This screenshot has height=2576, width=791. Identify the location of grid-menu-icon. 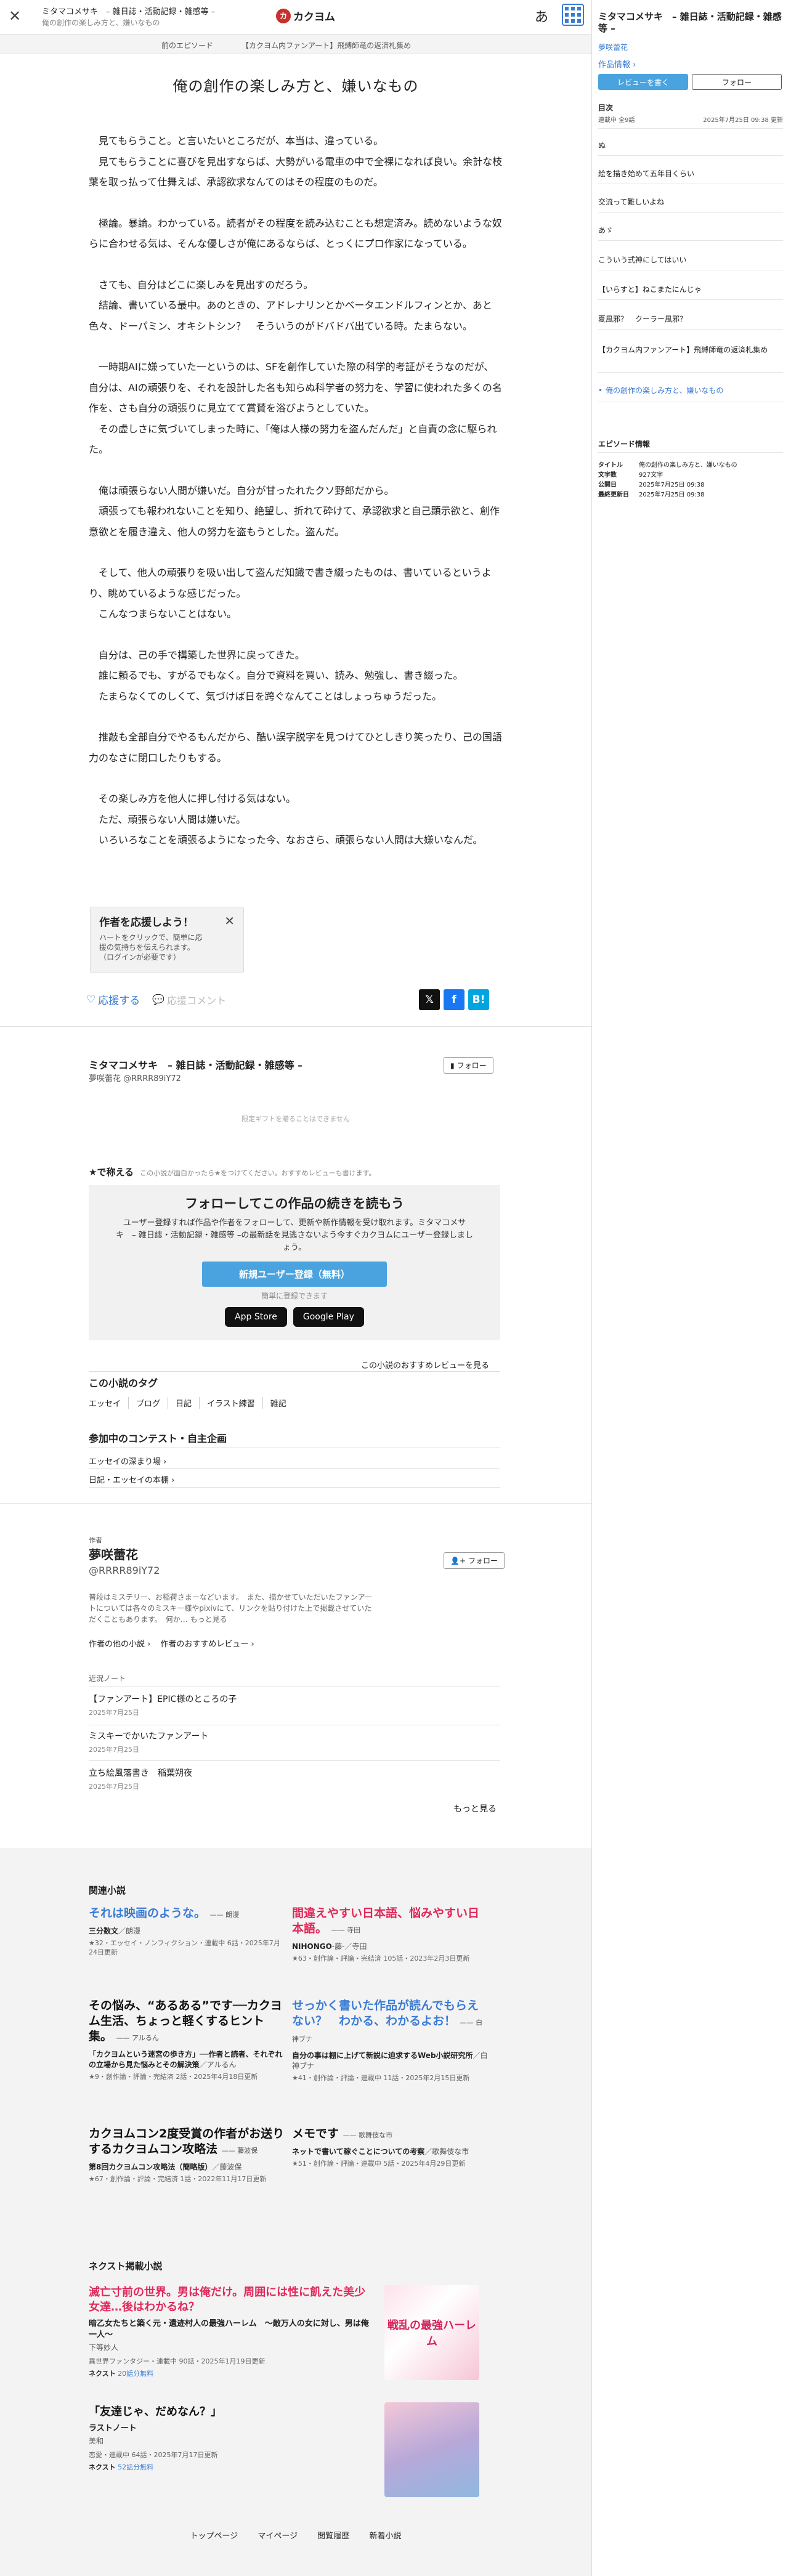
(573, 15).